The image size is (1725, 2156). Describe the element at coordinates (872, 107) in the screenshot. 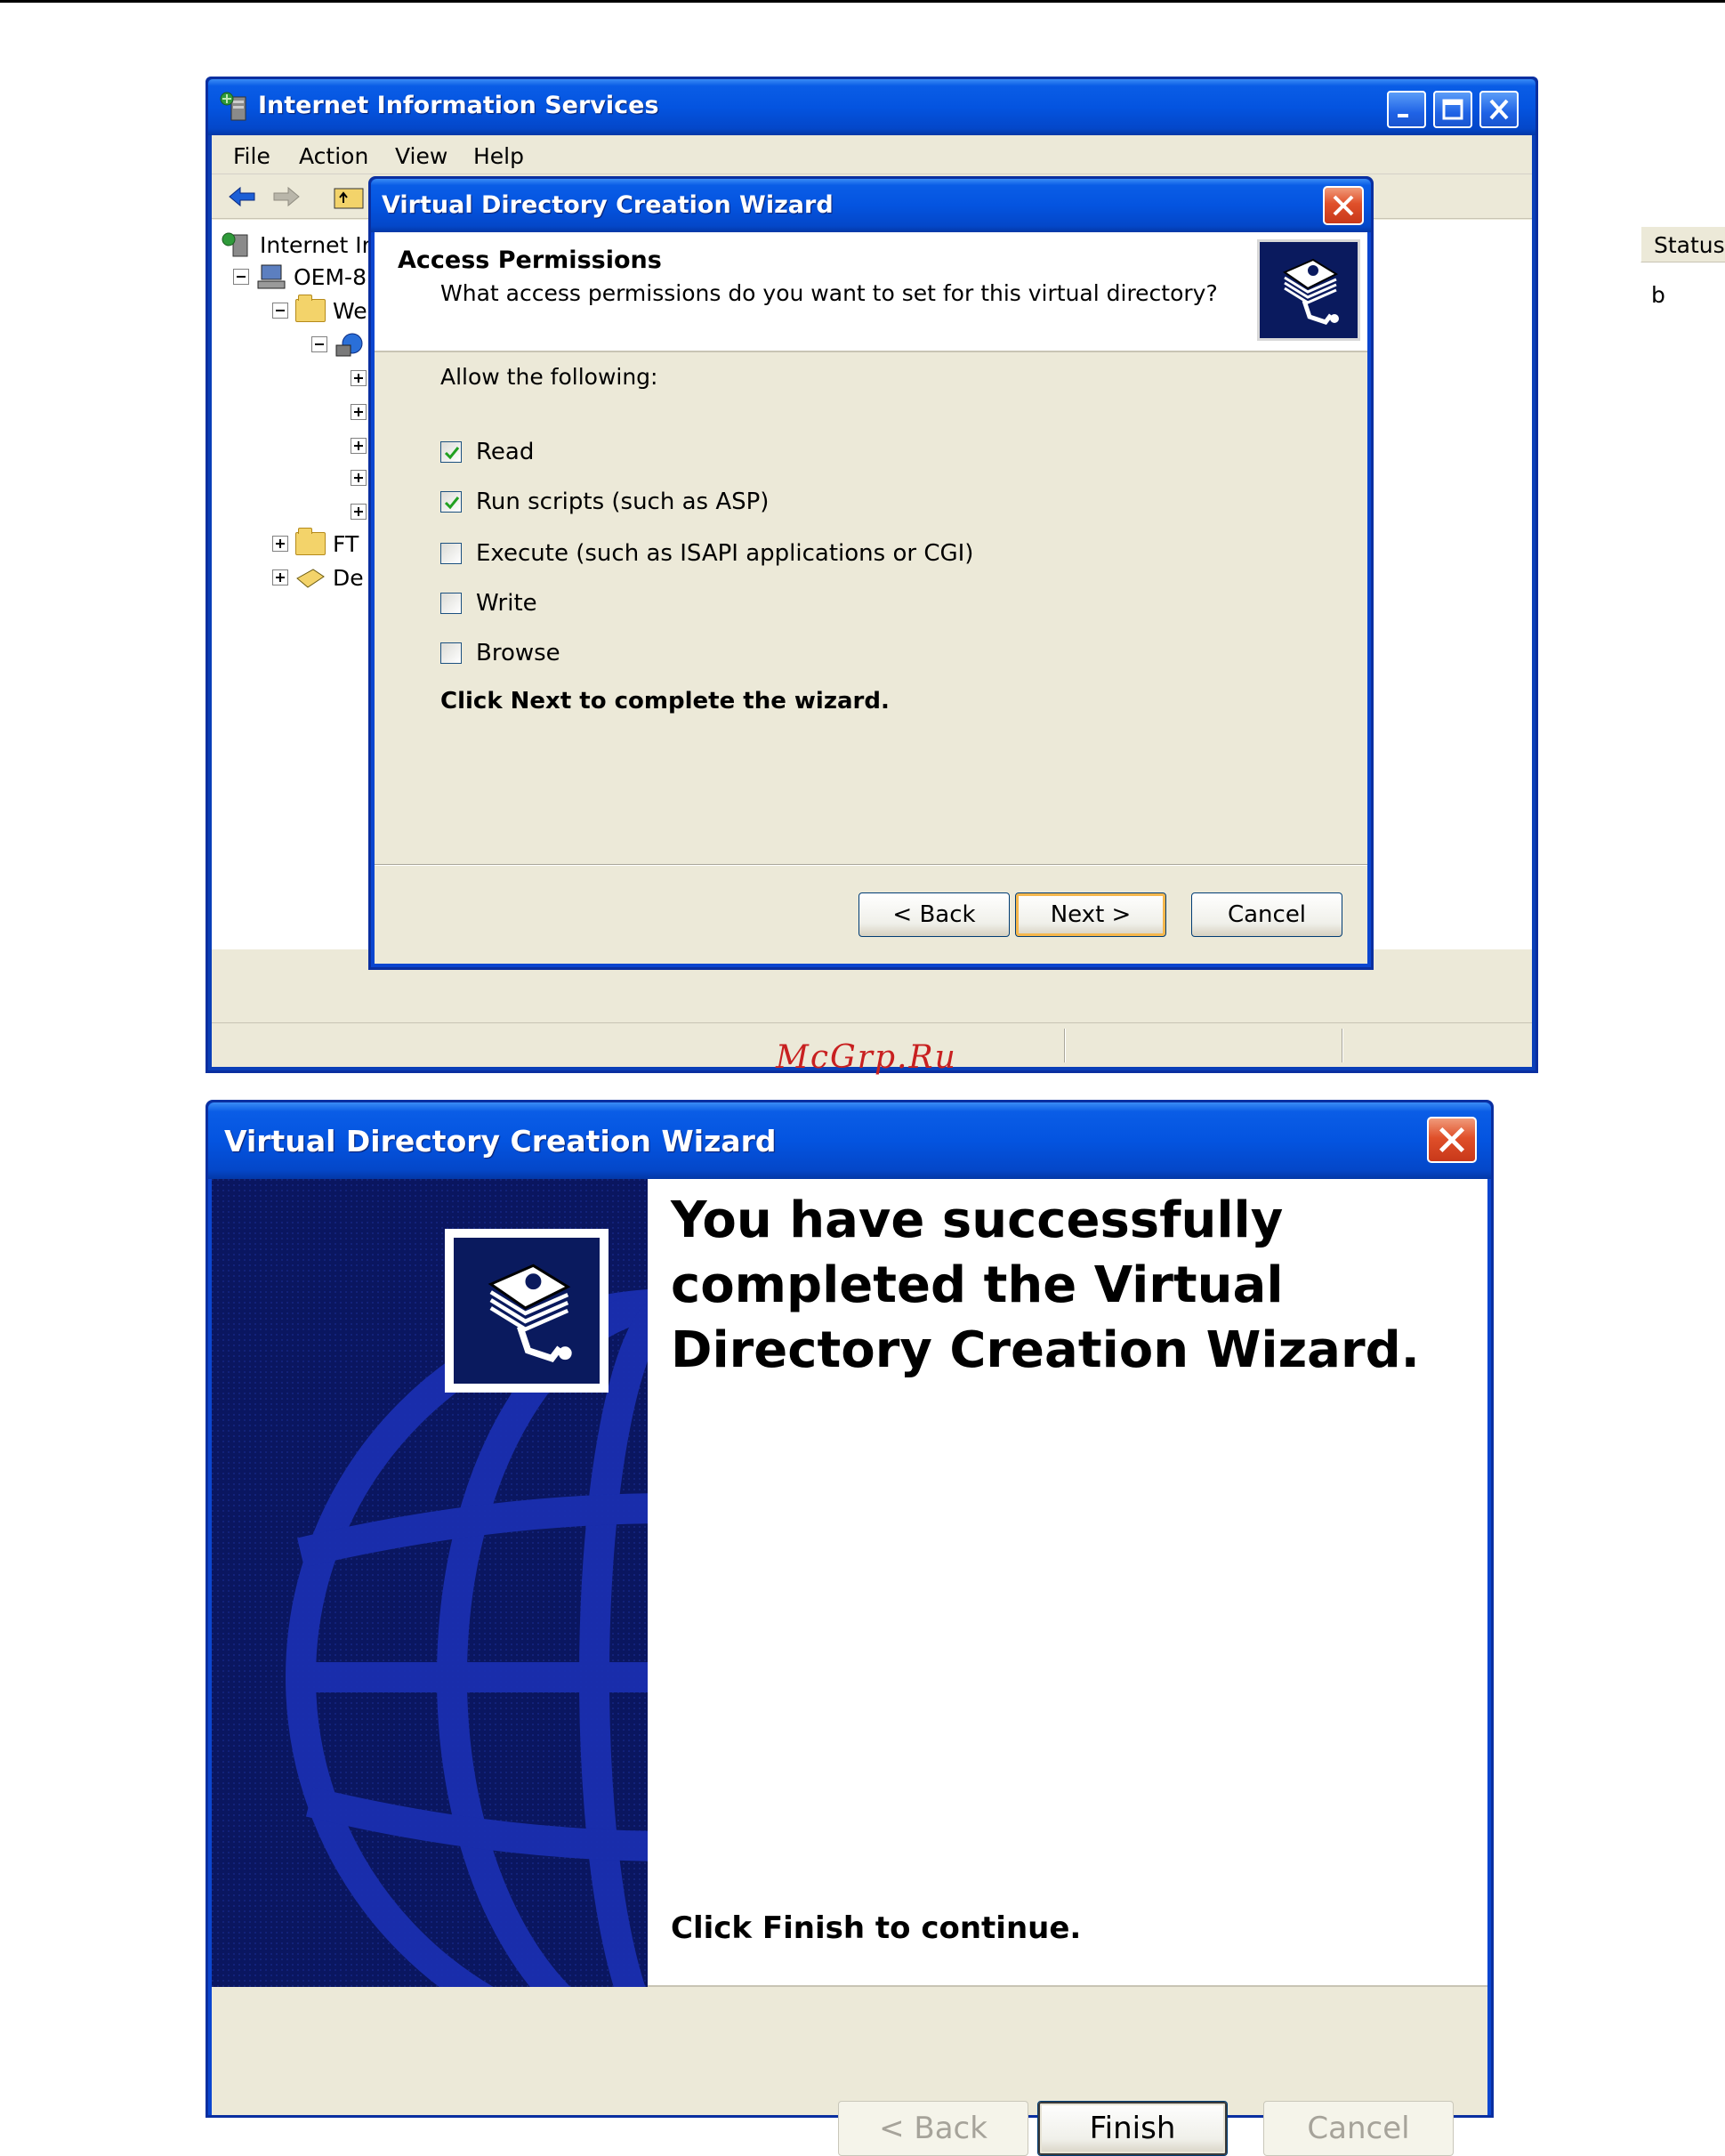

I see `iis-titlebar: Internet Information Services` at that location.